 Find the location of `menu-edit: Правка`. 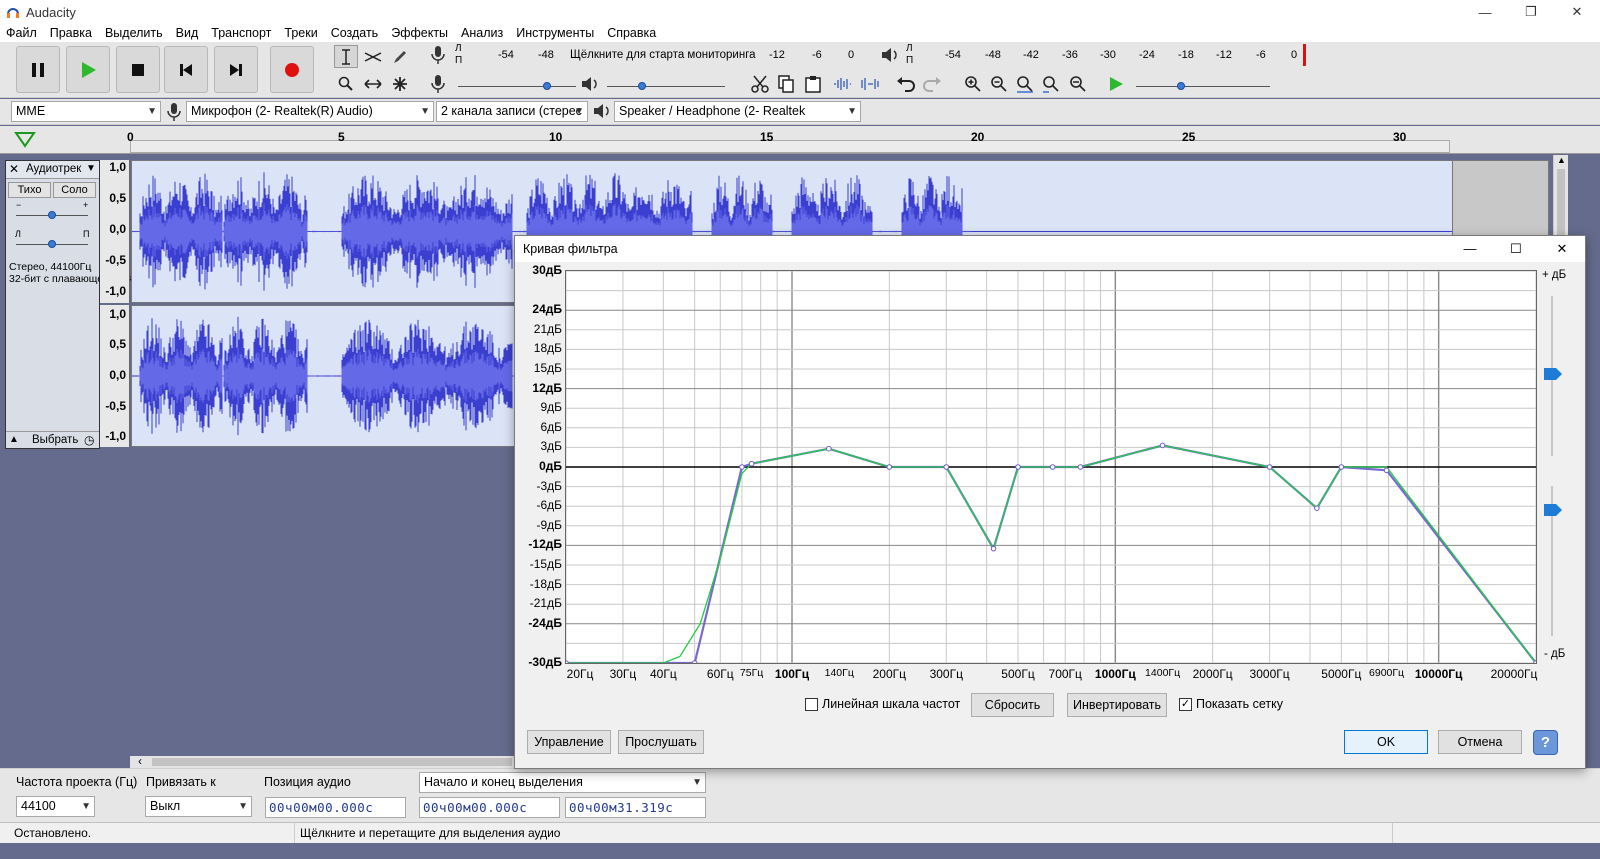

menu-edit: Правка is located at coordinates (71, 33).